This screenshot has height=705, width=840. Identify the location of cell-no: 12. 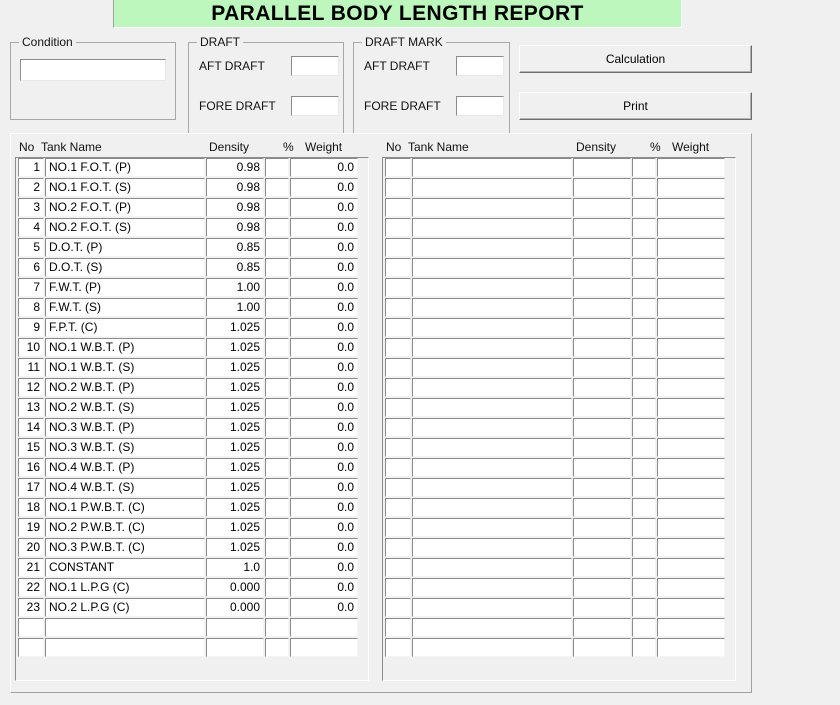
(31, 387).